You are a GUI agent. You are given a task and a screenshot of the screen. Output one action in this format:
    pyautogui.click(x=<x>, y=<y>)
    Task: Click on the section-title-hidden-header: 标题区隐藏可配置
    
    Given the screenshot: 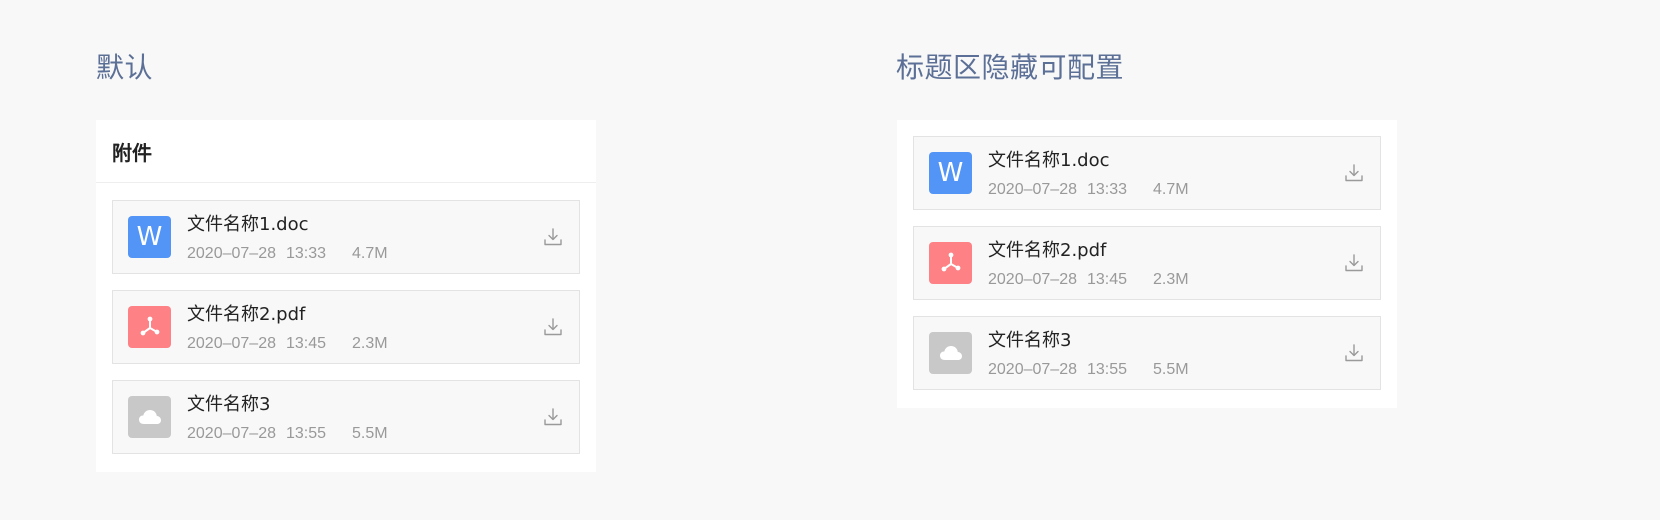 What is the action you would take?
    pyautogui.click(x=1010, y=67)
    